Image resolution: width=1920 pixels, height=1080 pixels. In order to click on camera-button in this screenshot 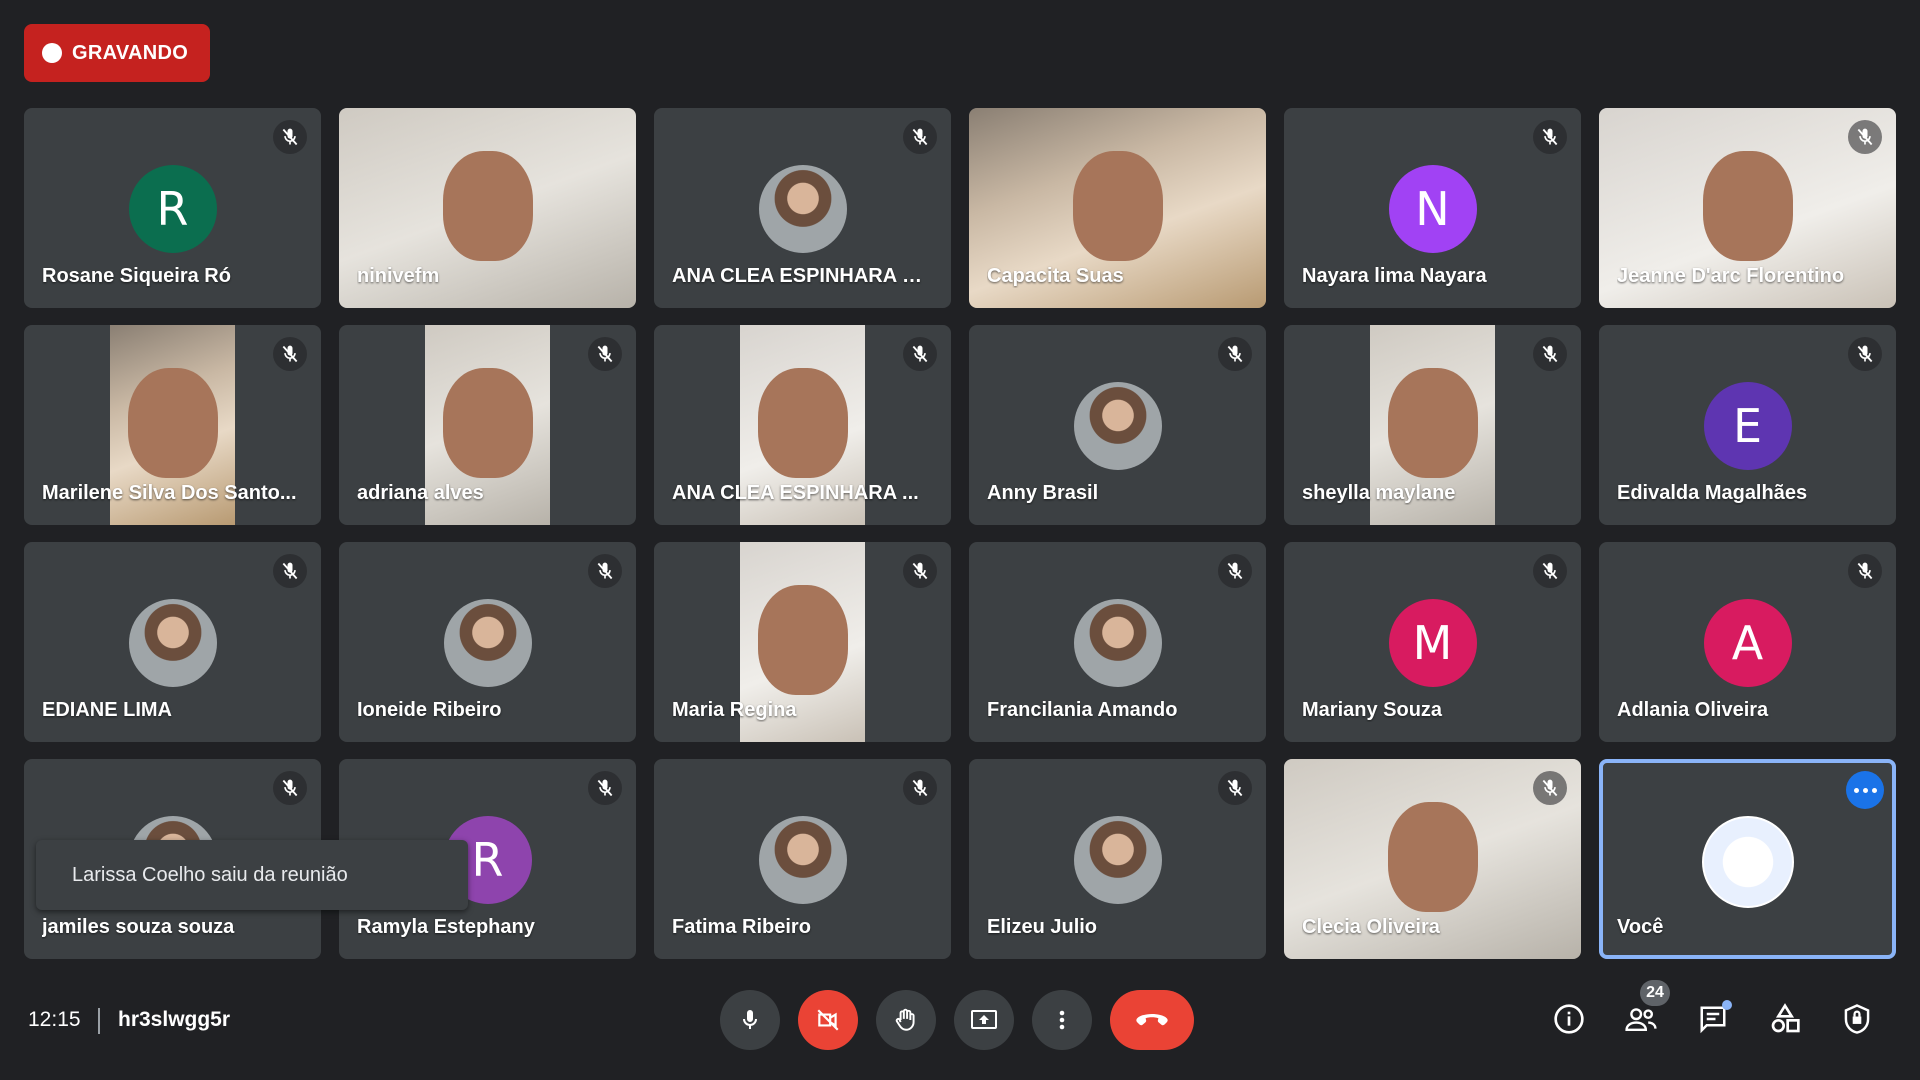, I will do `click(828, 1020)`.